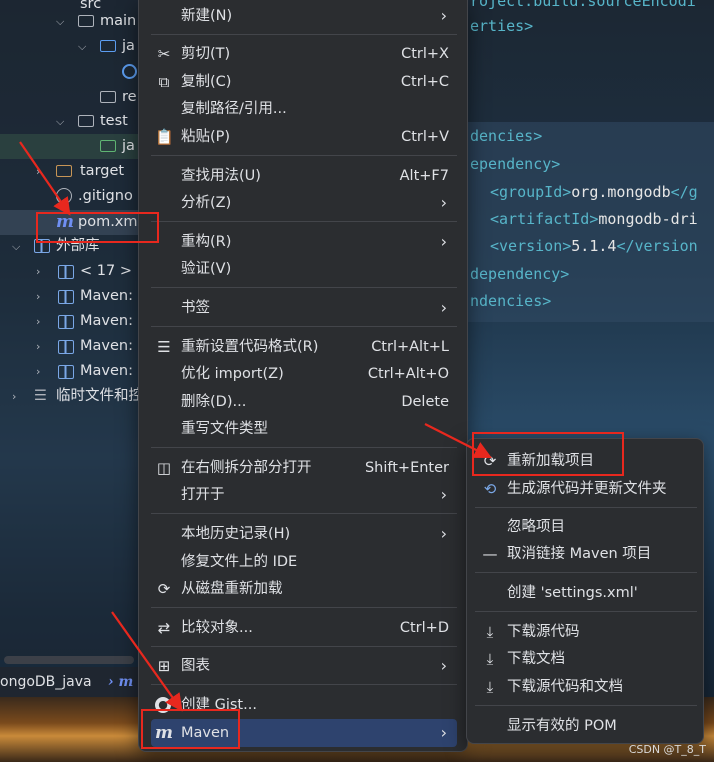 This screenshot has width=714, height=762. I want to click on code-line: <artifactId>mongodb-dri, so click(594, 219).